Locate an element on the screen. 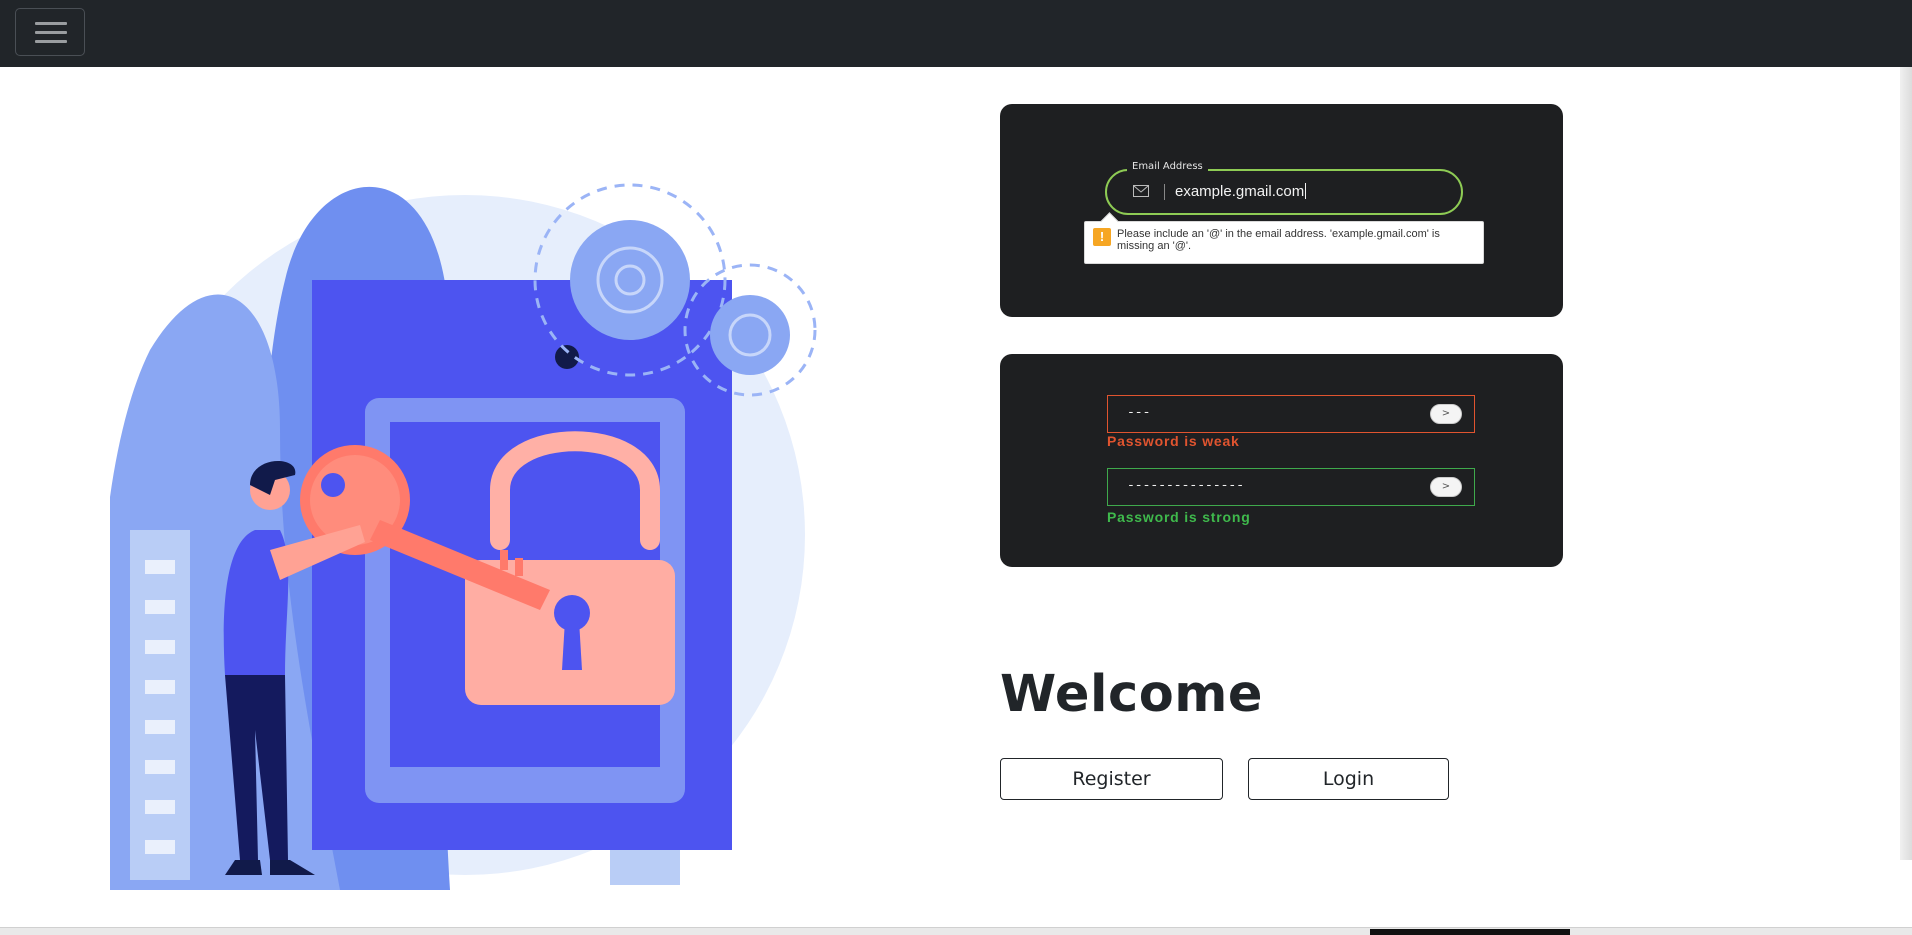 The image size is (1912, 935). password-field-strong: --------------- > is located at coordinates (1291, 487).